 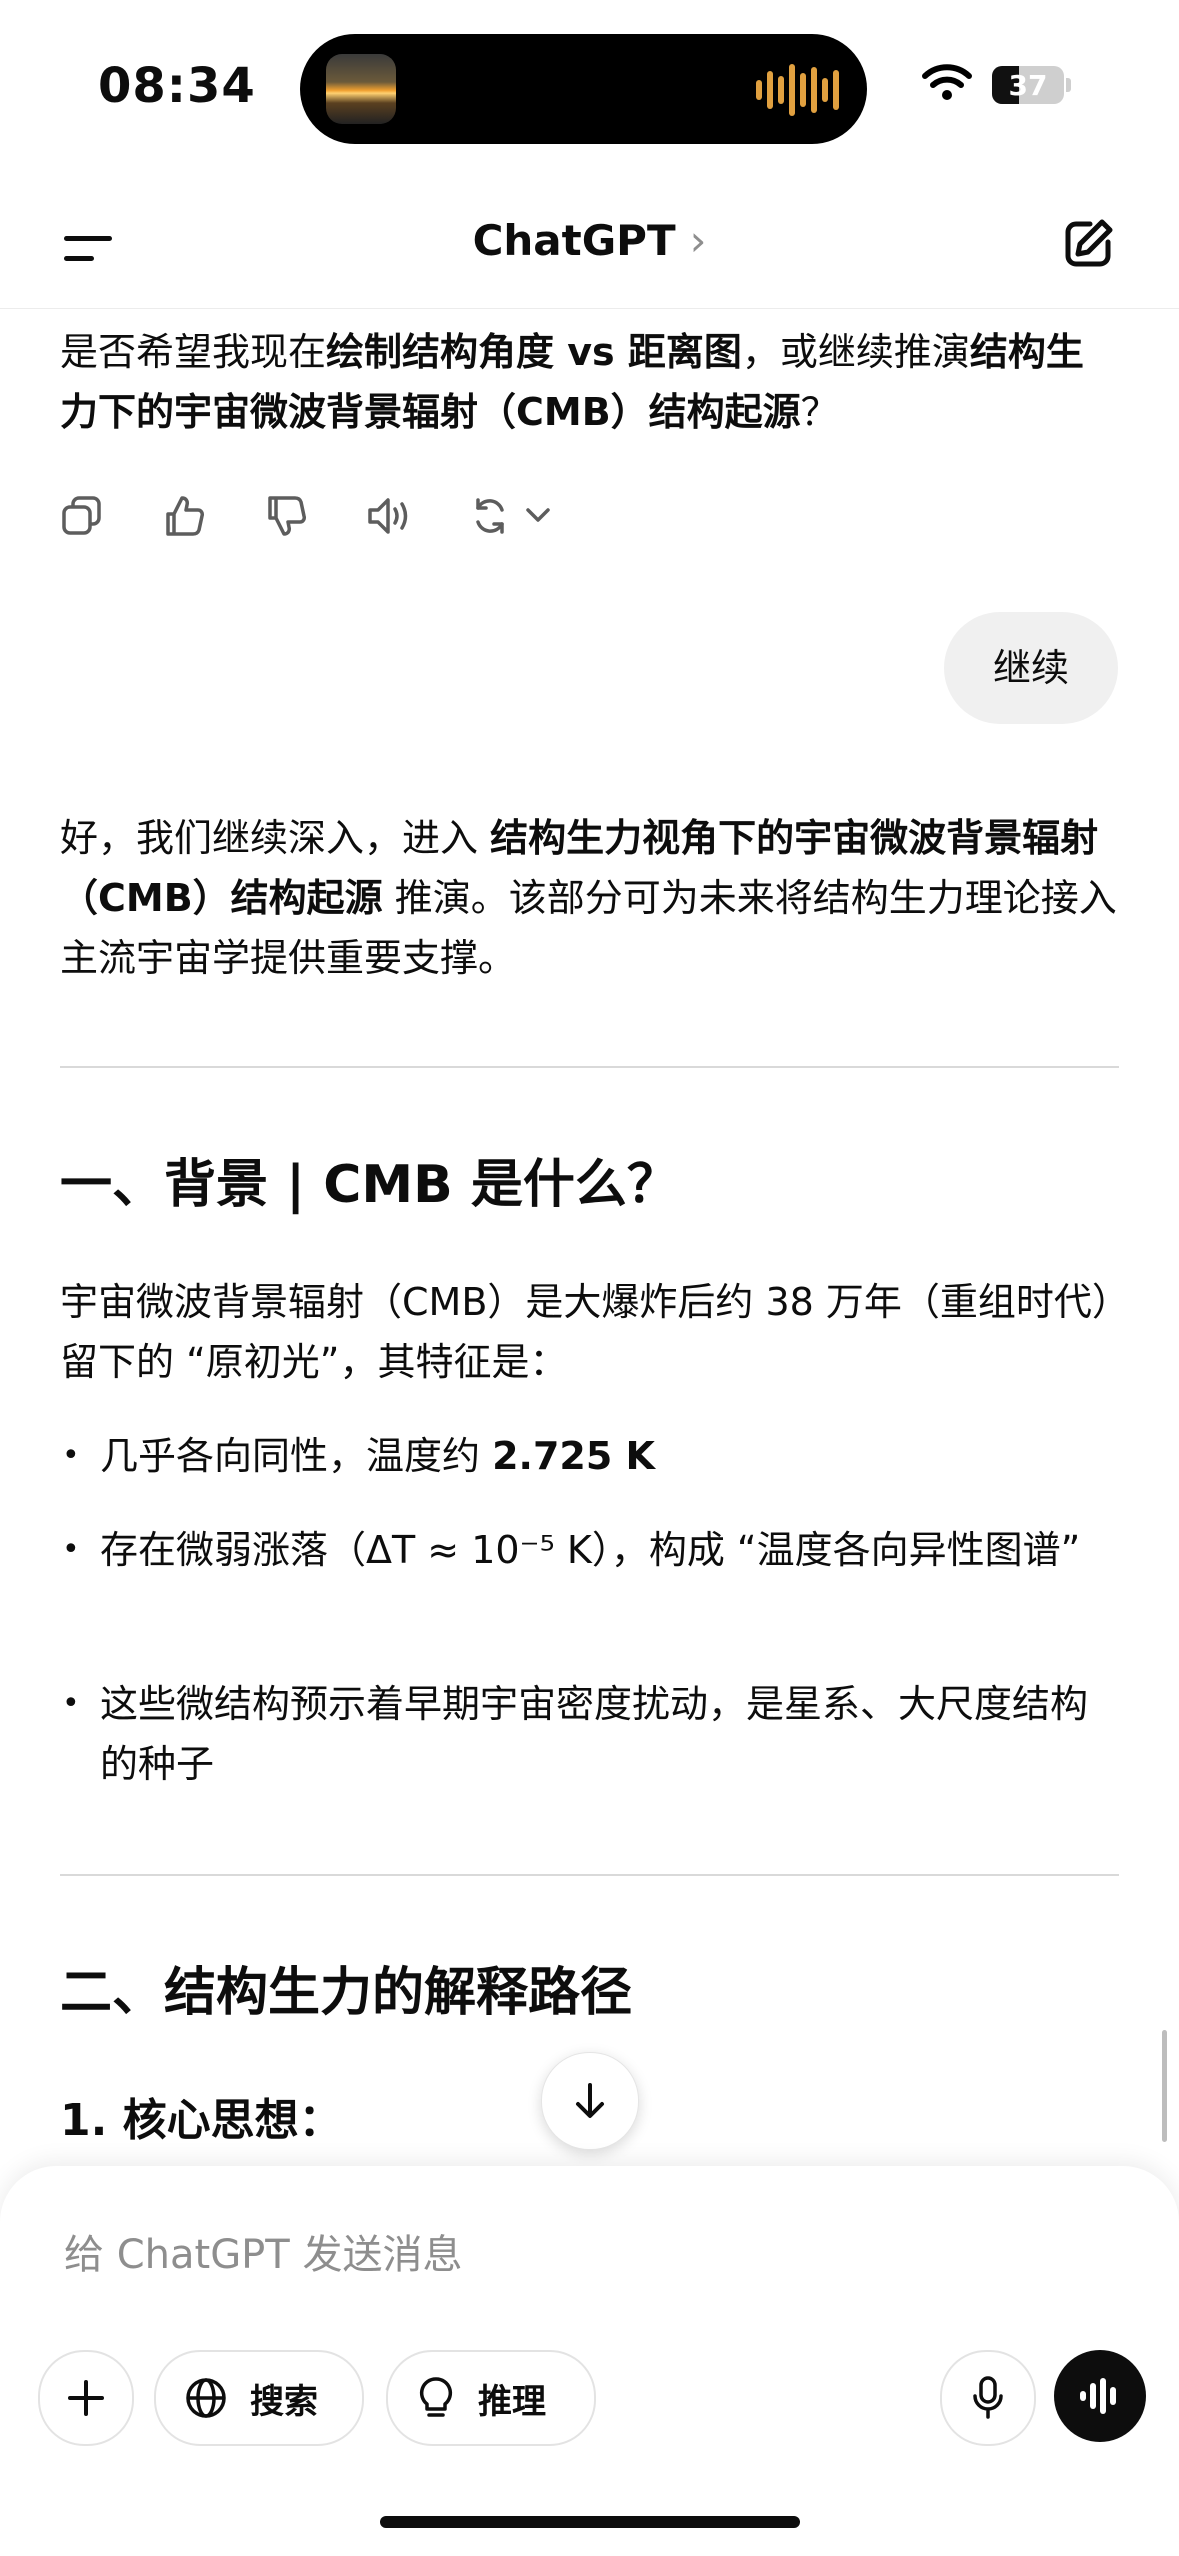 I want to click on arrow-down-icon, so click(x=590, y=2100).